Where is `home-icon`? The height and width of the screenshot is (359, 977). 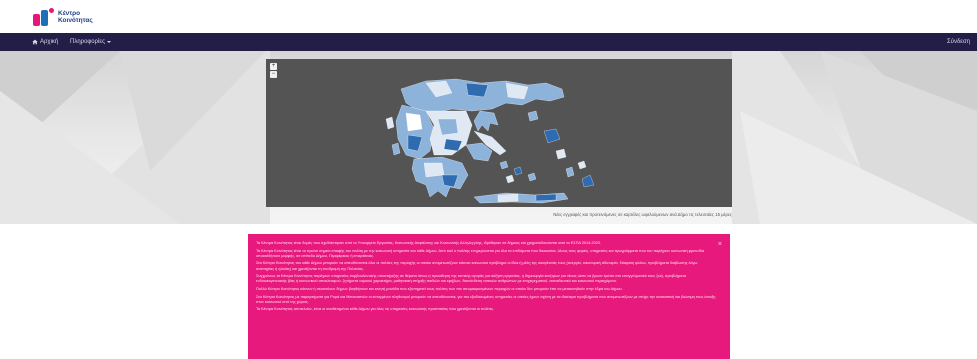 home-icon is located at coordinates (35, 42).